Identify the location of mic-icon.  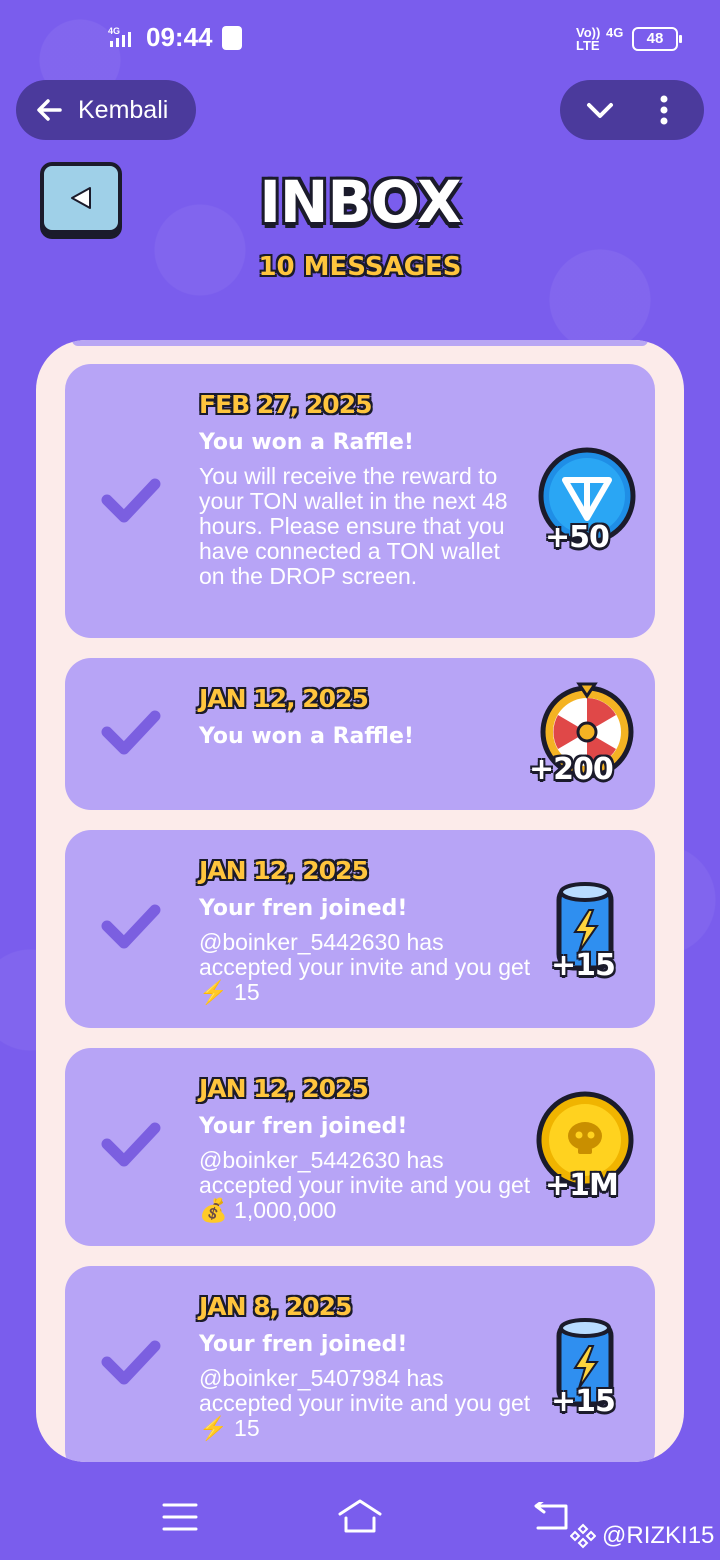
(232, 38).